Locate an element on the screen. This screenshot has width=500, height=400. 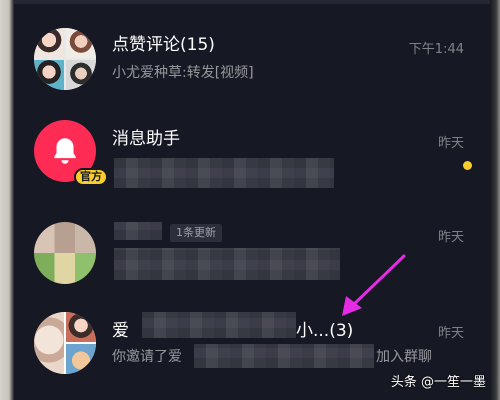
watermark: 头条 @一笙一墨 is located at coordinates (438, 382).